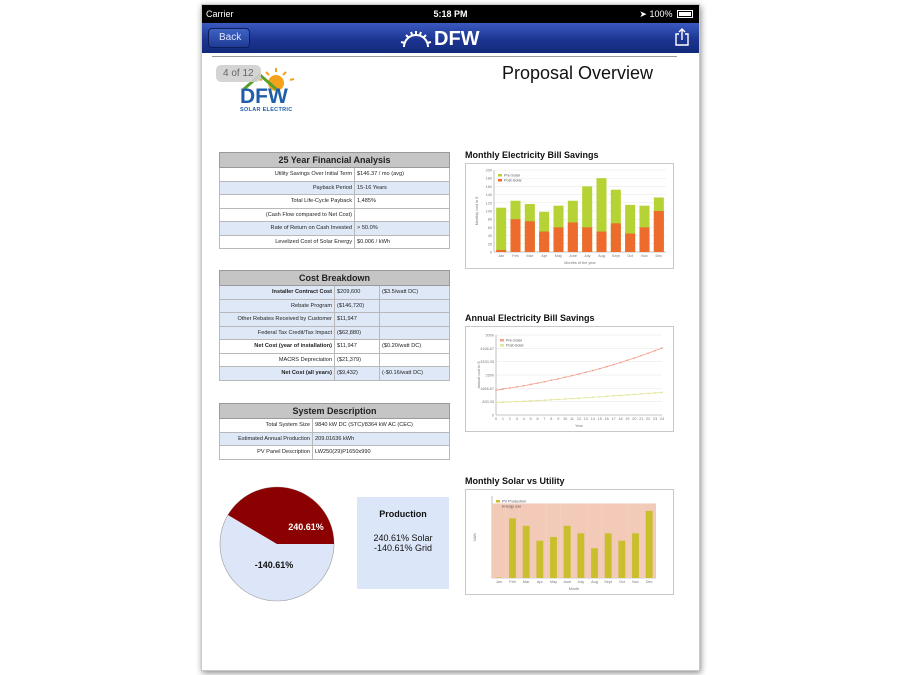  What do you see at coordinates (277, 305) in the screenshot?
I see `cost-row-label: Rebate Program` at bounding box center [277, 305].